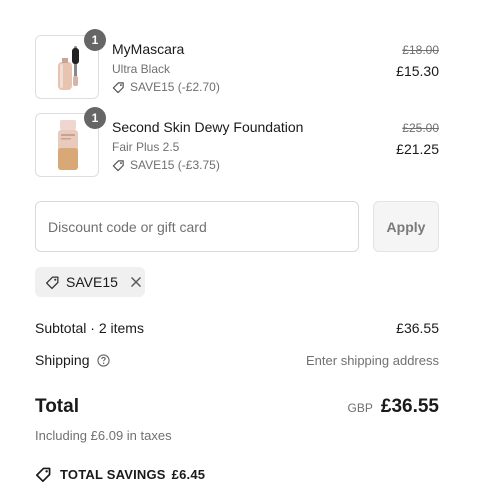 The image size is (480, 487). I want to click on product-name: Second Skin Dewy Foundation, so click(208, 127).